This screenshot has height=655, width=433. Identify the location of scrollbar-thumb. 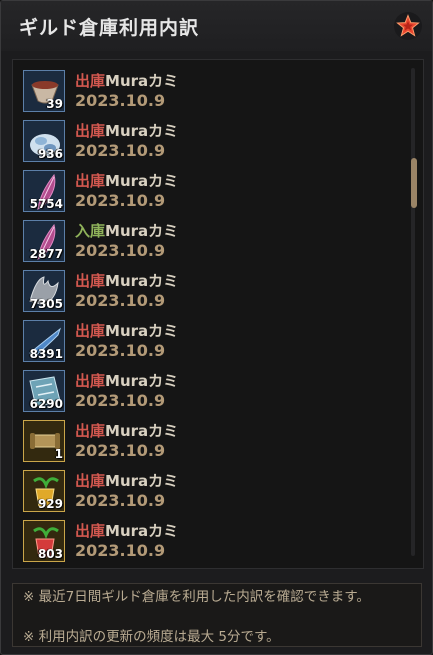
(414, 183).